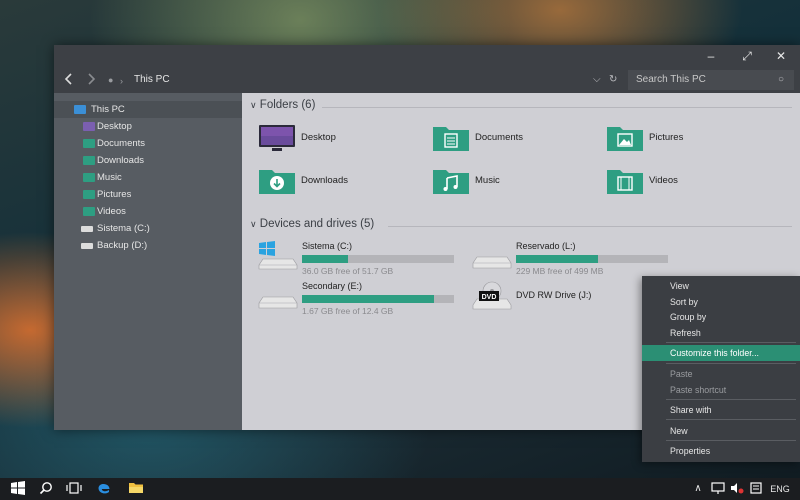 The width and height of the screenshot is (800, 500). I want to click on file-explorer-button, so click(136, 489).